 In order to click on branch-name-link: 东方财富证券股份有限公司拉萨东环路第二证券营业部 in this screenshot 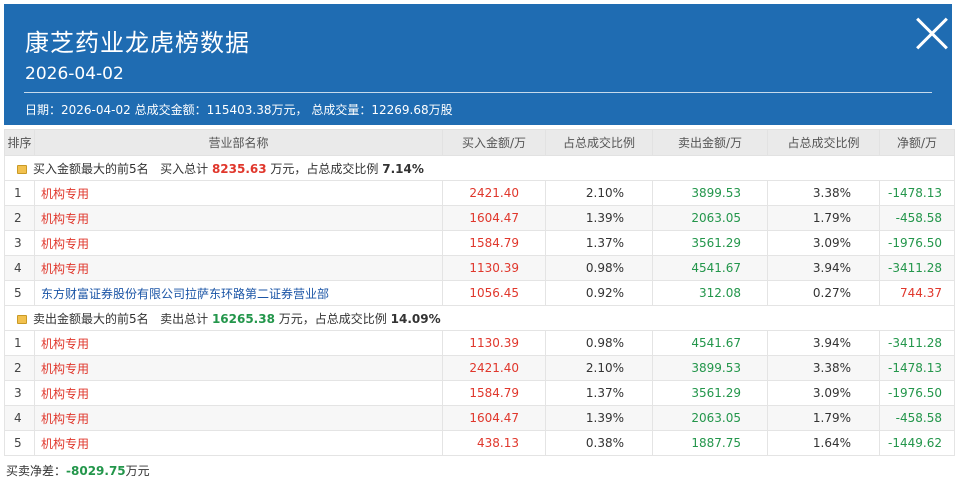, I will do `click(238, 293)`.